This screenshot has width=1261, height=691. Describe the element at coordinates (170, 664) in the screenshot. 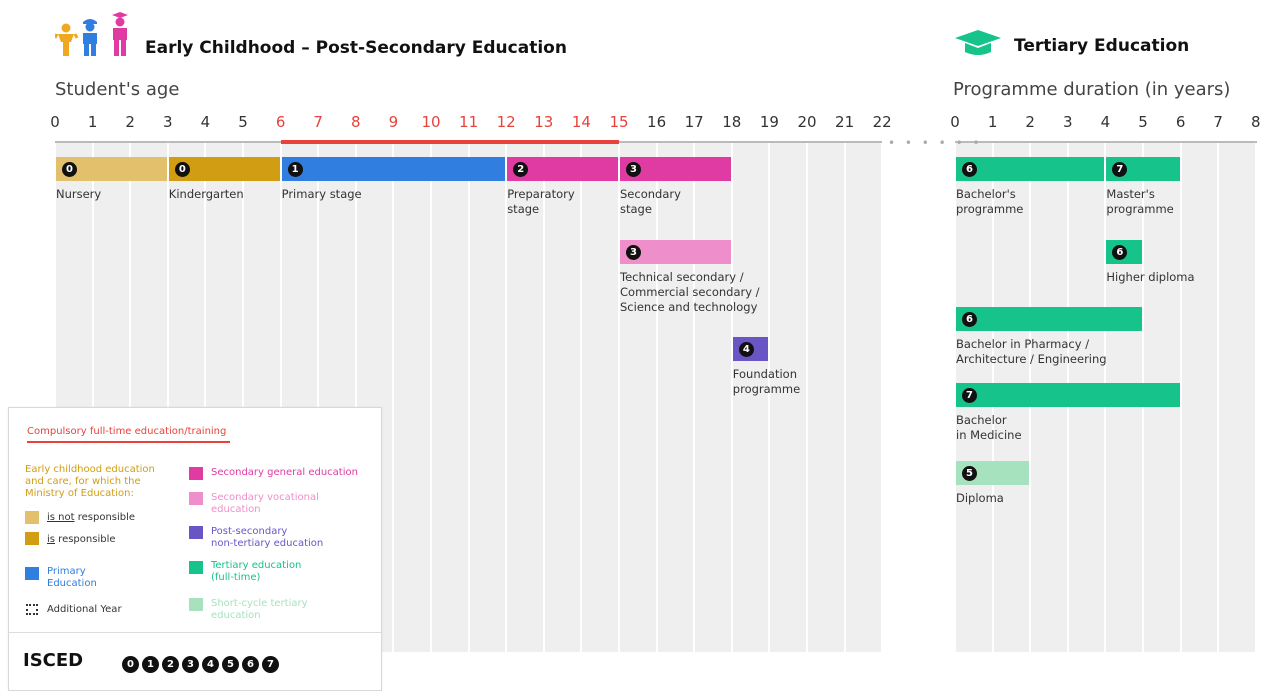

I see `isced-level-badge: 2` at that location.